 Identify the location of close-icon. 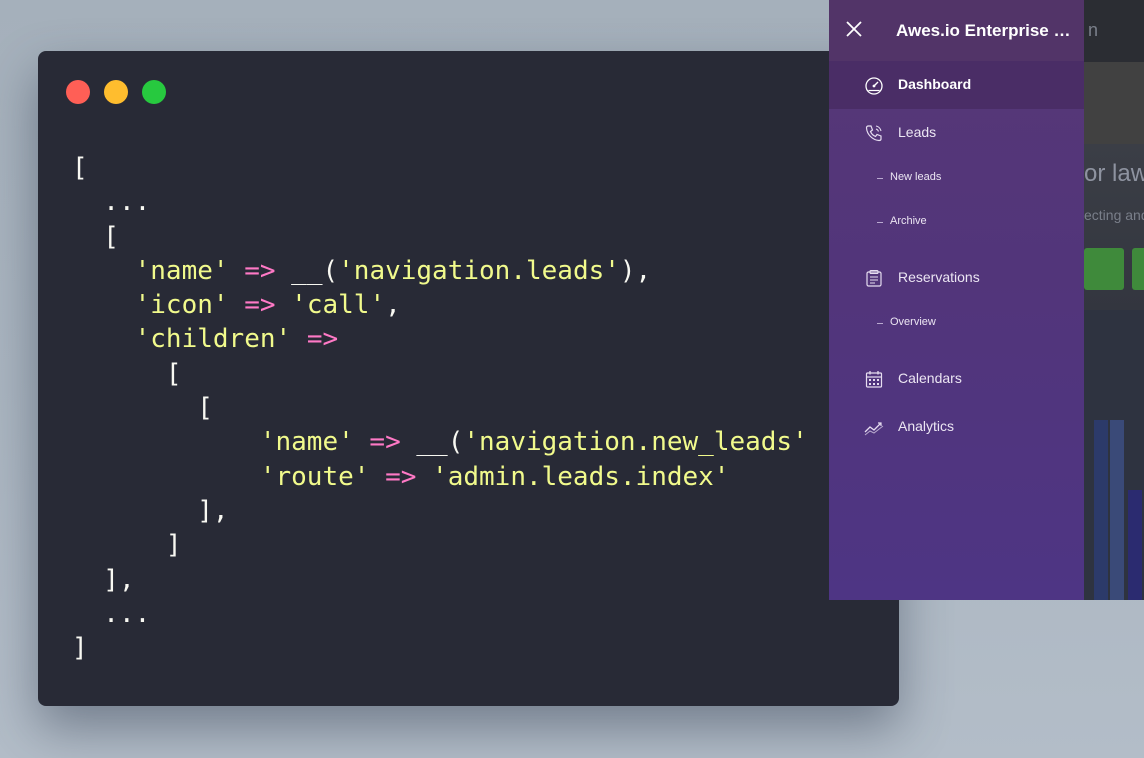
(854, 29).